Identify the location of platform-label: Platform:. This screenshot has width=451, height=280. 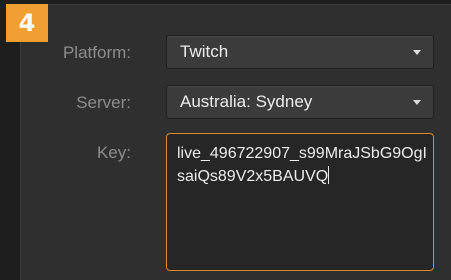
(96, 52).